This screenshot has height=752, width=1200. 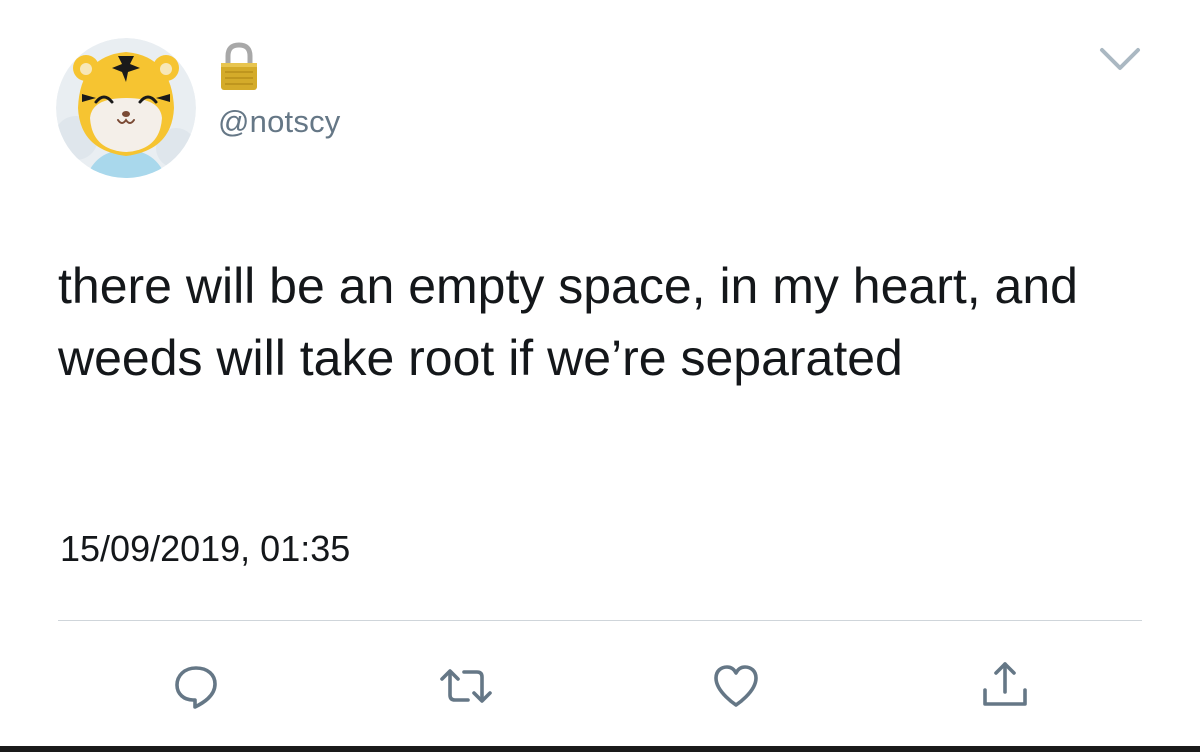 I want to click on screen-edge, so click(x=600, y=749).